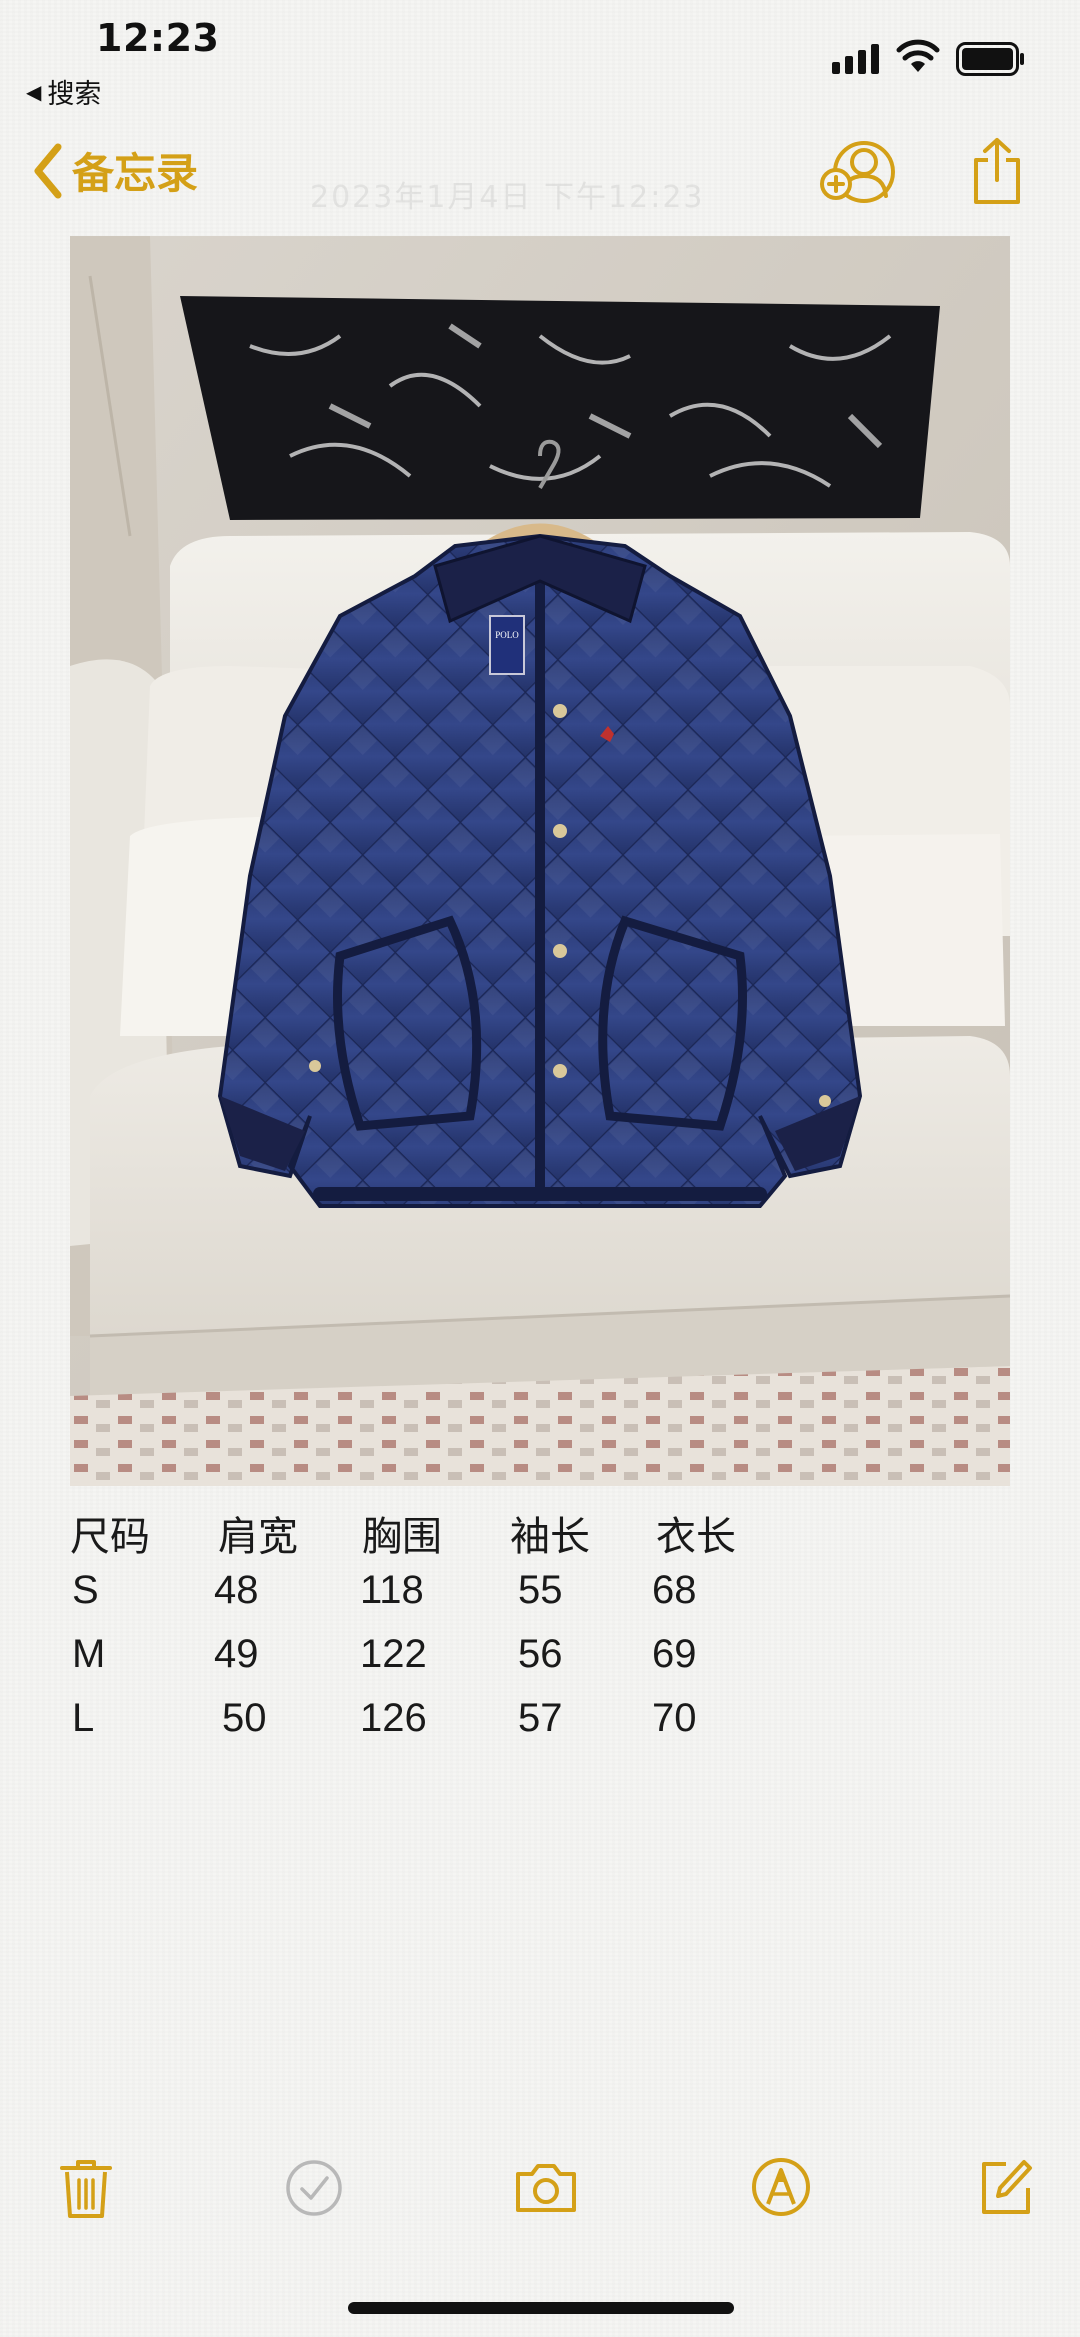 Image resolution: width=1080 pixels, height=2337 pixels. I want to click on cell-size: S, so click(85, 1590).